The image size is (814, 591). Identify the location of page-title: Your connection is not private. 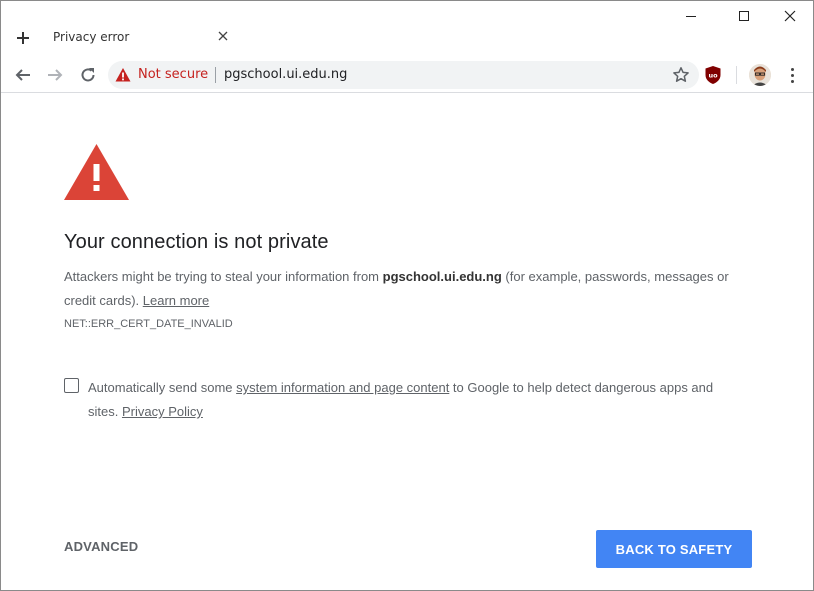
(196, 242).